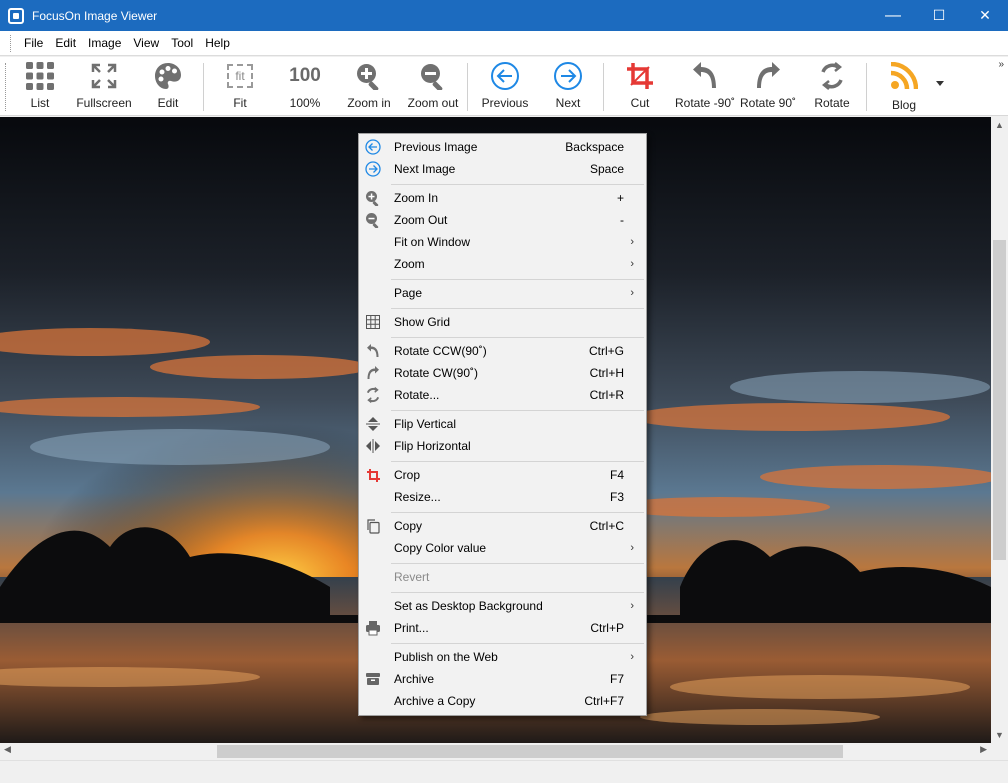 The width and height of the screenshot is (1008, 783). Describe the element at coordinates (502, 497) in the screenshot. I see `menu-item-resize: Resize... F3` at that location.